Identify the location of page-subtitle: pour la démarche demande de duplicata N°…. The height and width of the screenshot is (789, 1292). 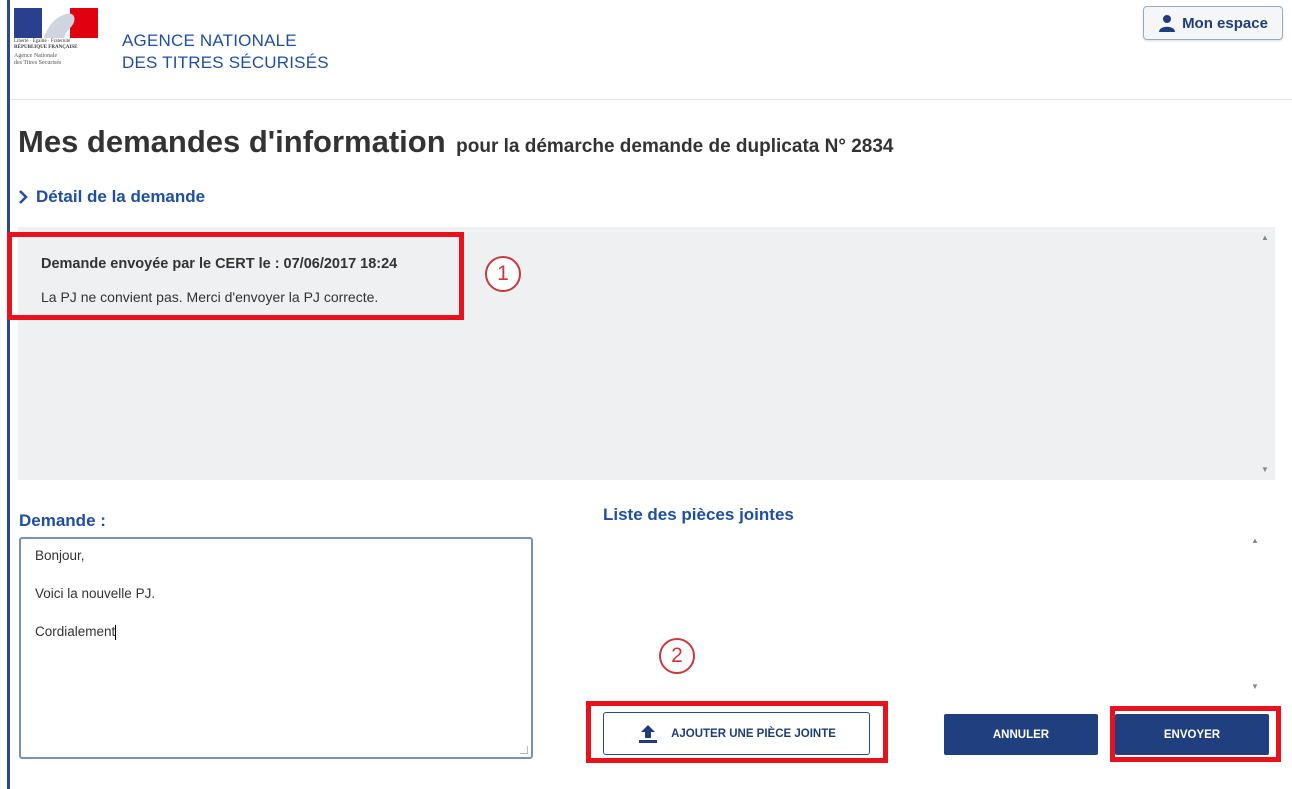
(675, 146).